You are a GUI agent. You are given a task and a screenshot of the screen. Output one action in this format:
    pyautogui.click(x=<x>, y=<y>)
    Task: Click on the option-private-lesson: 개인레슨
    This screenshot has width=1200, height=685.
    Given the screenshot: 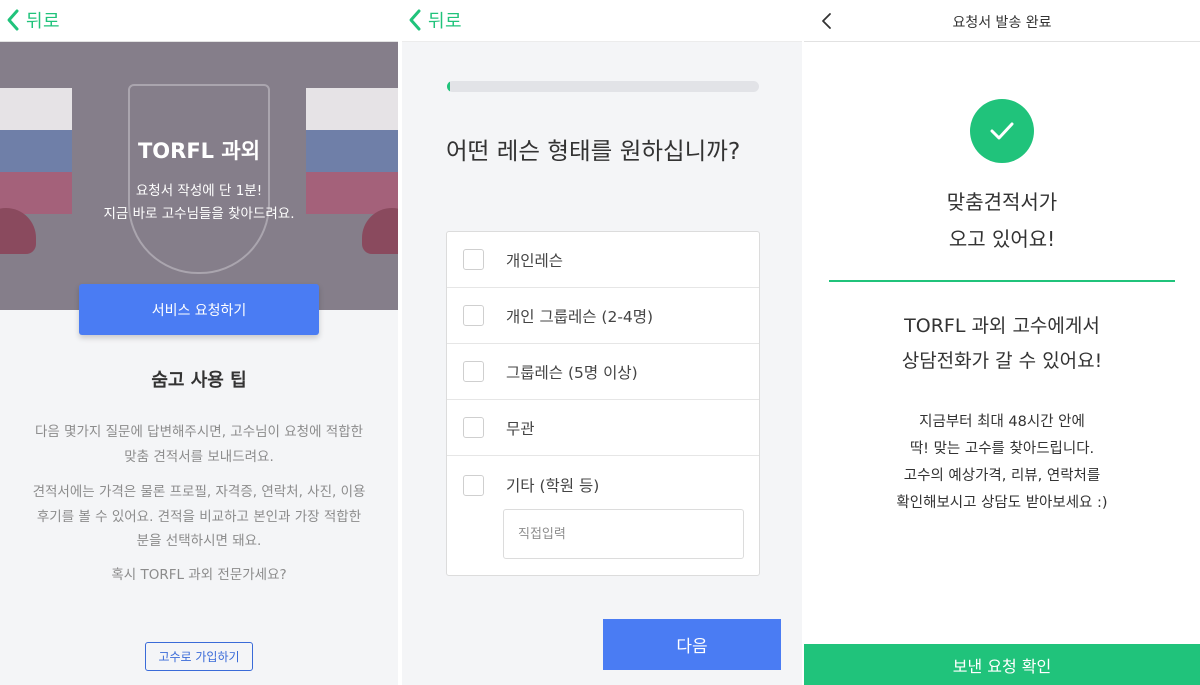 What is the action you would take?
    pyautogui.click(x=603, y=260)
    